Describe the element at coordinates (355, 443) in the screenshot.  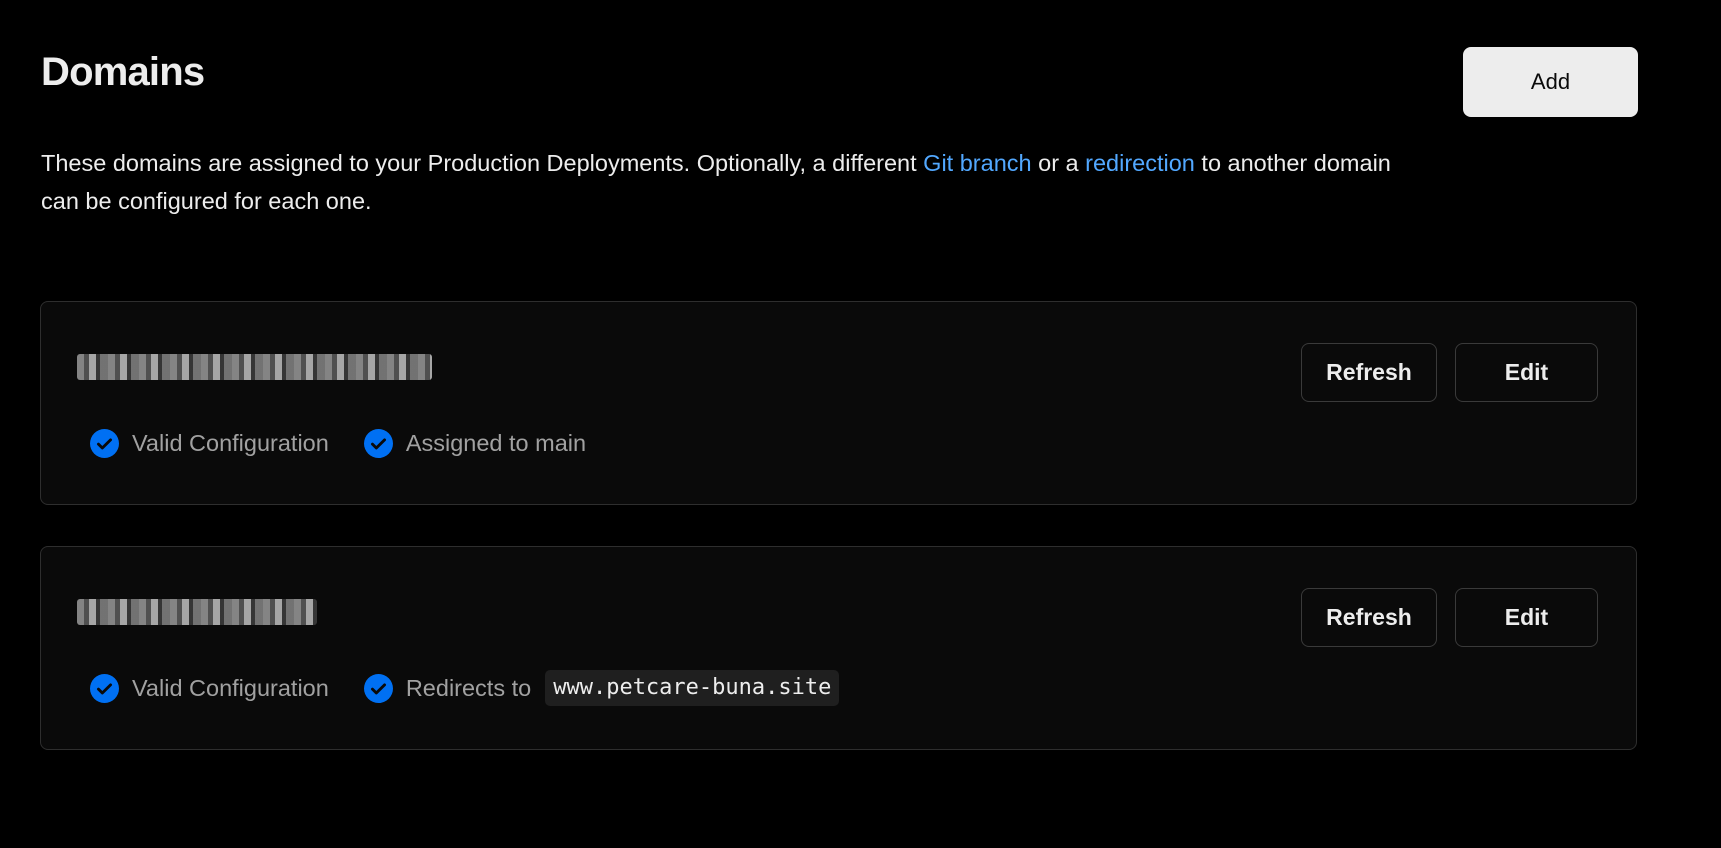
I see `status-row: Valid Configuration Assigned to main` at that location.